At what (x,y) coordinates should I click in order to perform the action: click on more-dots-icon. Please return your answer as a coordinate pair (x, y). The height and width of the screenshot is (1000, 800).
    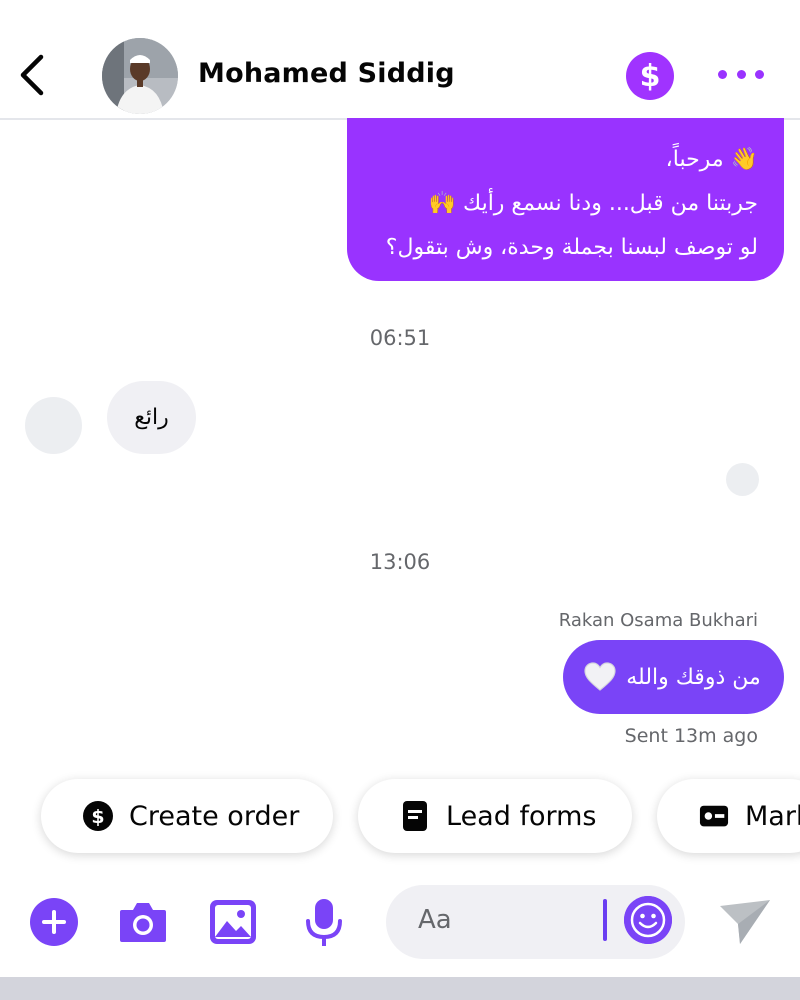
    Looking at the image, I should click on (722, 74).